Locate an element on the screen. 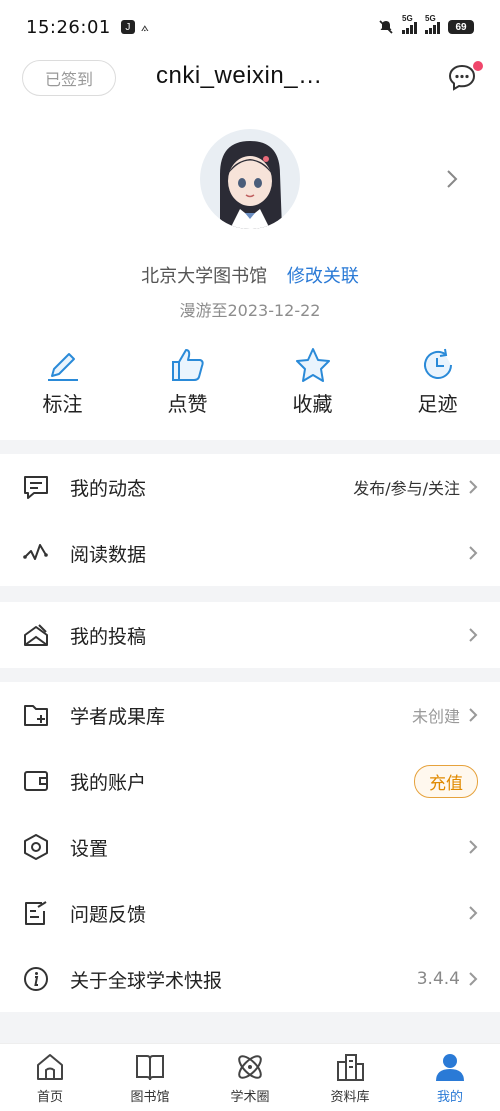  menu-group-submission: 我的投稿 is located at coordinates (250, 635).